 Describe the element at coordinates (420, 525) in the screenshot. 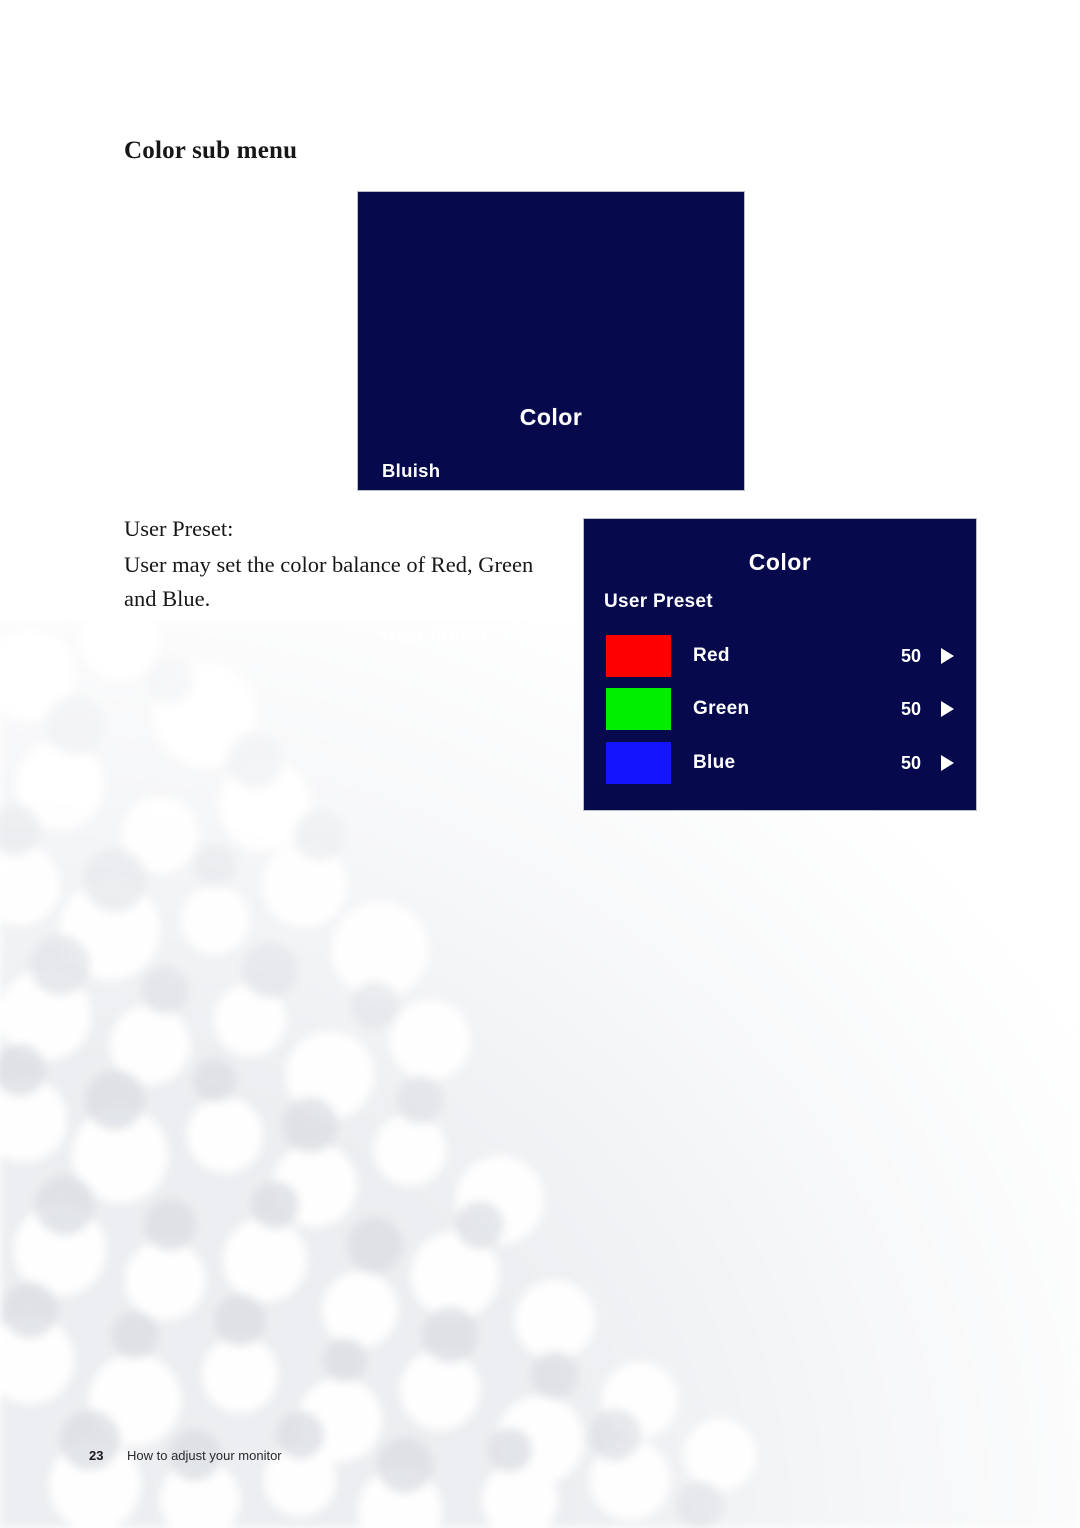

I see `menu-item-label: Reddish` at that location.